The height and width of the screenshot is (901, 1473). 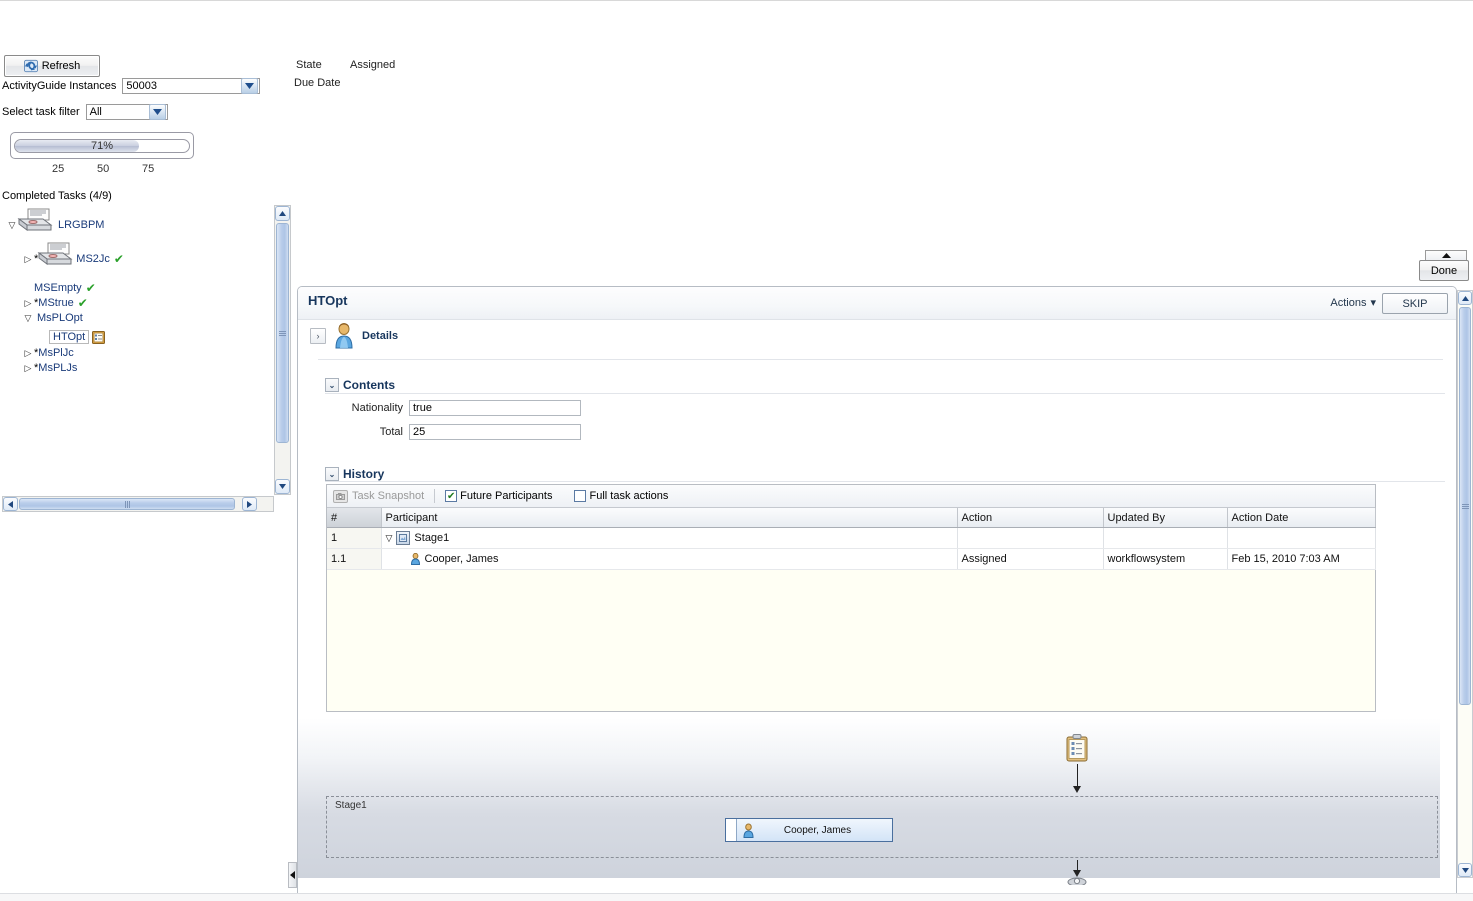 I want to click on tree-node-msempty: MSEmpty ✔, so click(x=65, y=288).